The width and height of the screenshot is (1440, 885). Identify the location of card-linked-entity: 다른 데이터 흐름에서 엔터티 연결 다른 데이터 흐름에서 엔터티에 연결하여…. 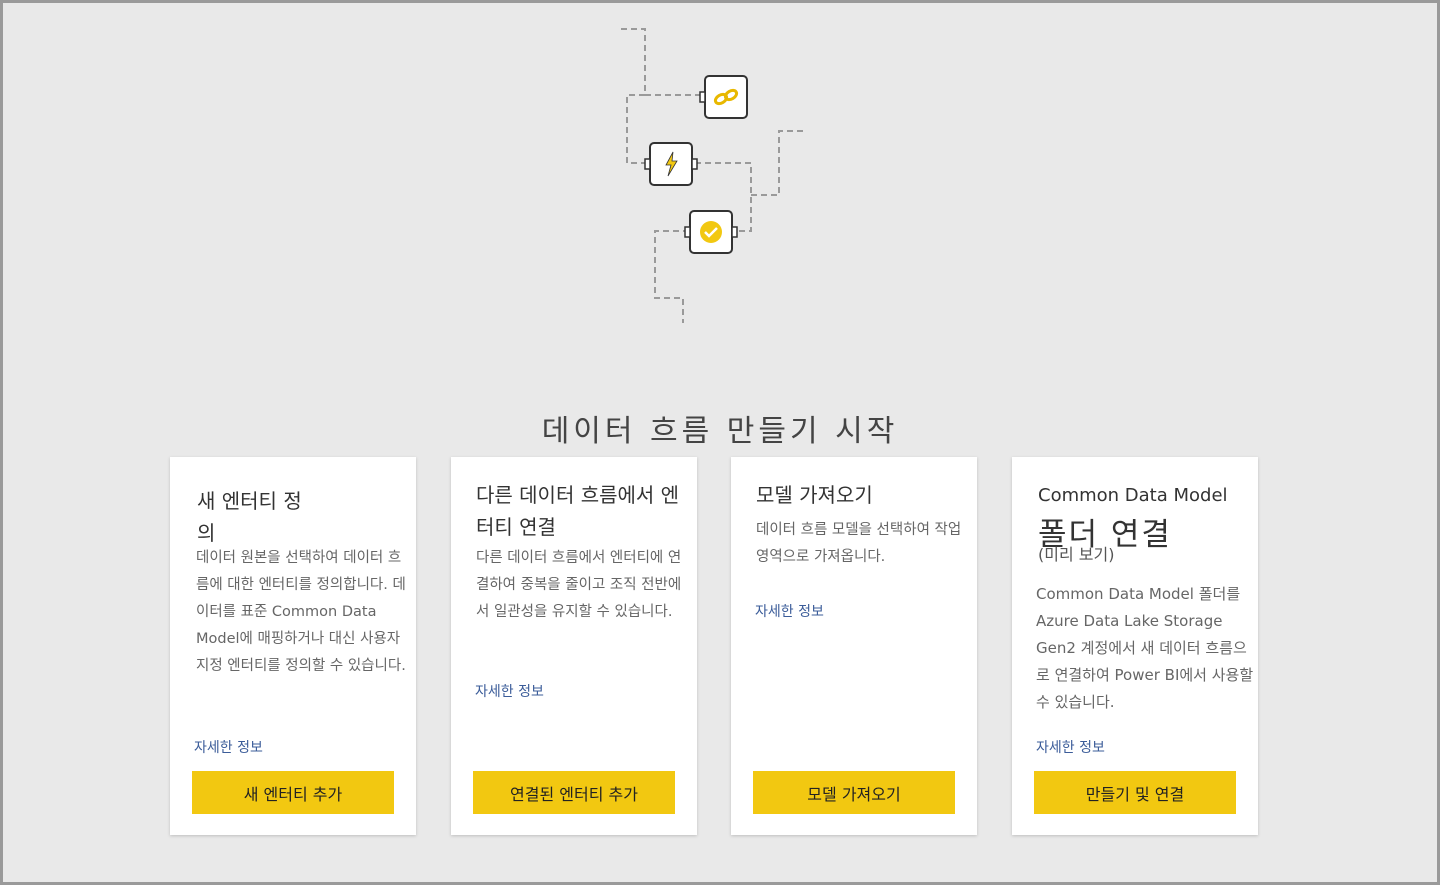
(574, 646).